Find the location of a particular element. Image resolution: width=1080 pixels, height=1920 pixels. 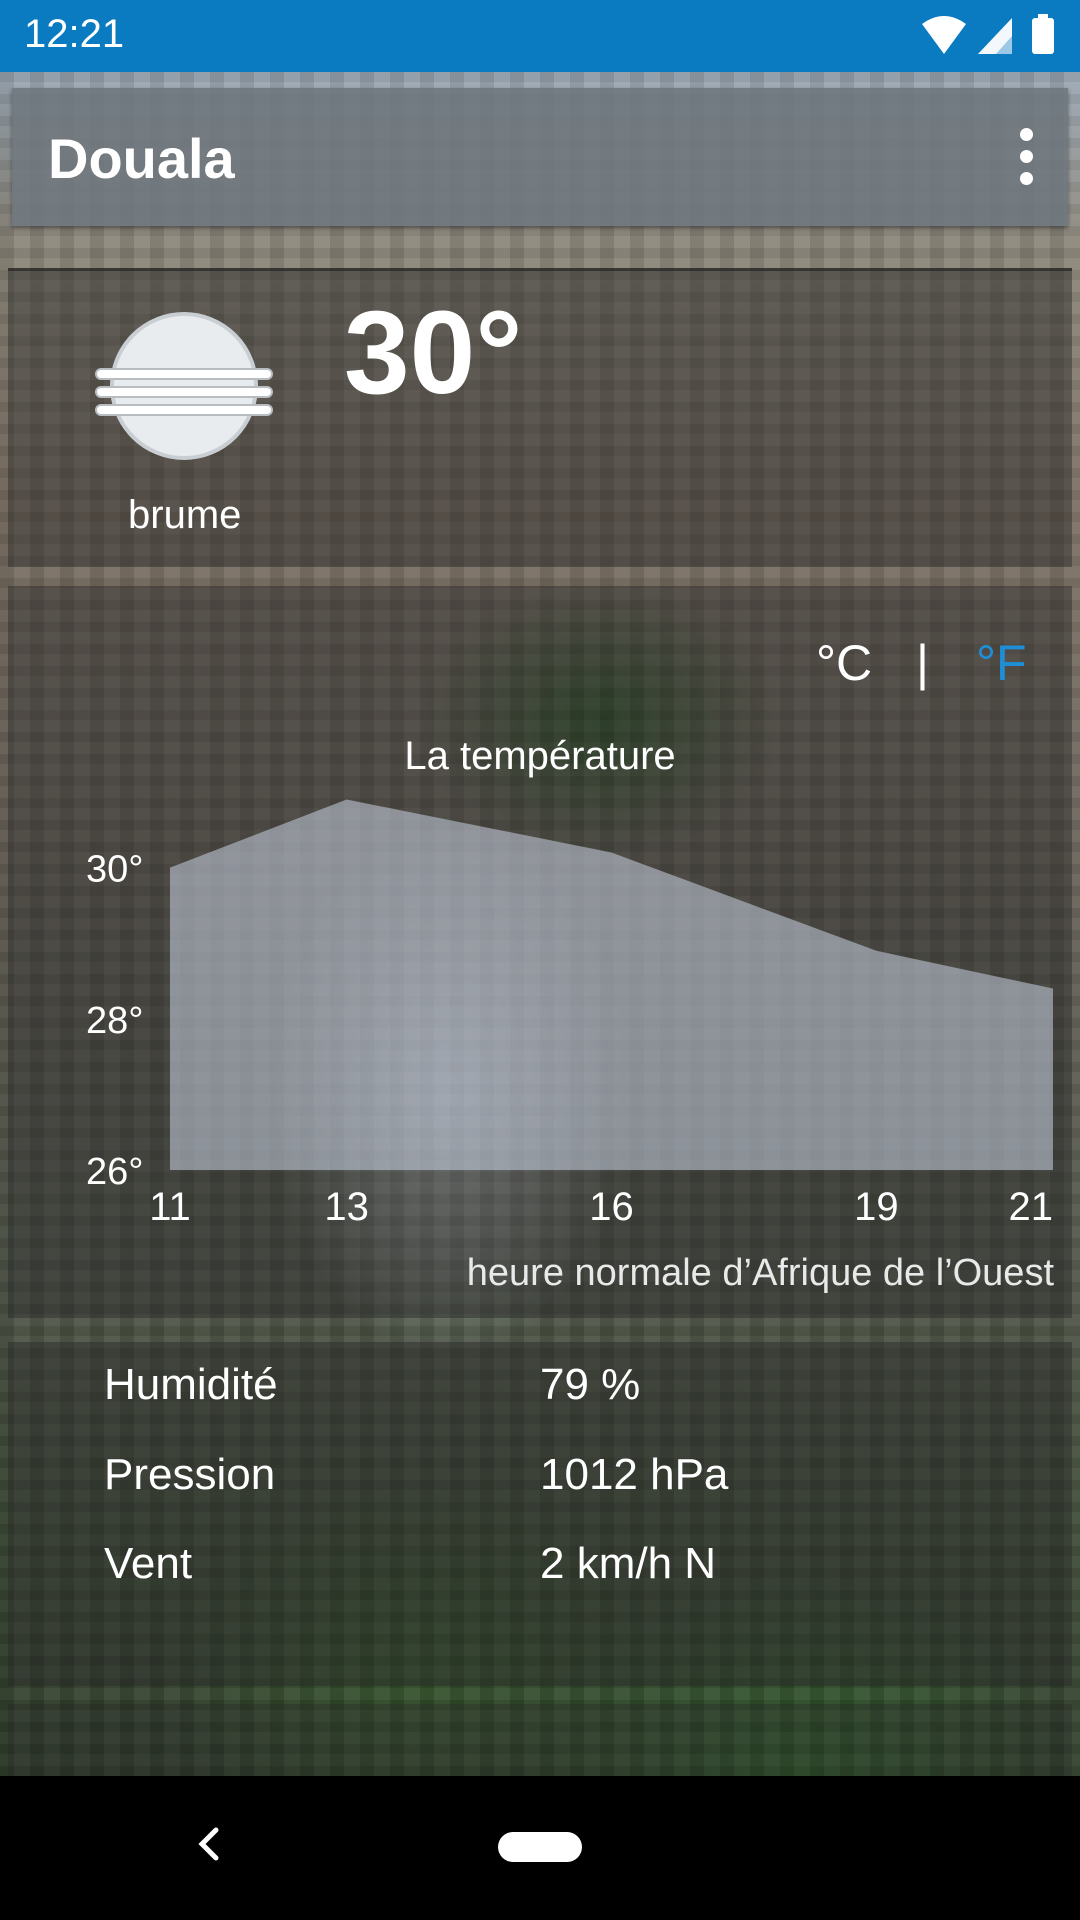

app-bar: Douala is located at coordinates (540, 157).